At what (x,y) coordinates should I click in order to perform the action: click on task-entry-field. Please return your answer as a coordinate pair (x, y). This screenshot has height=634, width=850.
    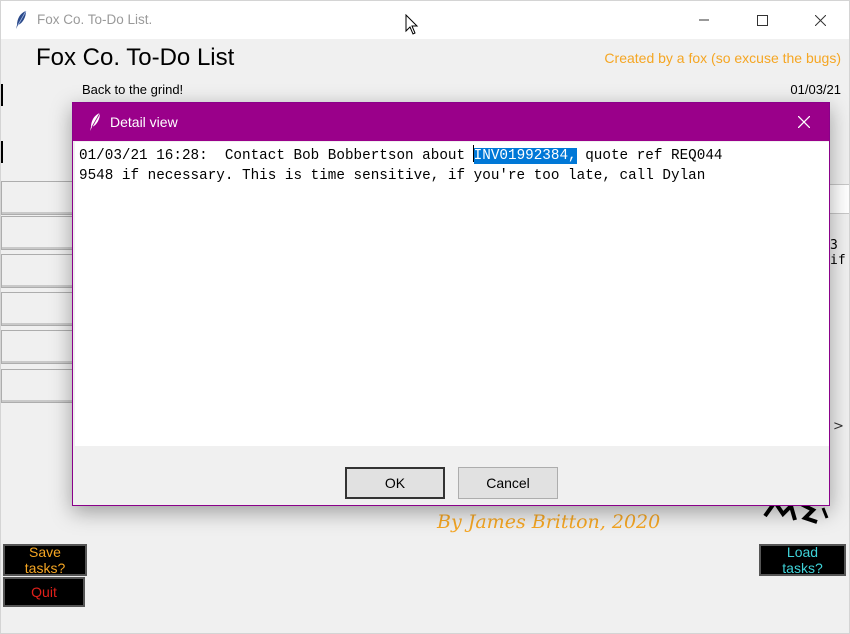
    Looking at the image, I should click on (839, 199).